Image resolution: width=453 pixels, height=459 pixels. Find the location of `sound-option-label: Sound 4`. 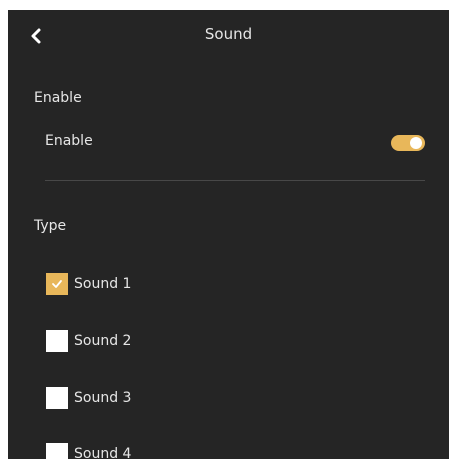

sound-option-label: Sound 4 is located at coordinates (103, 452).